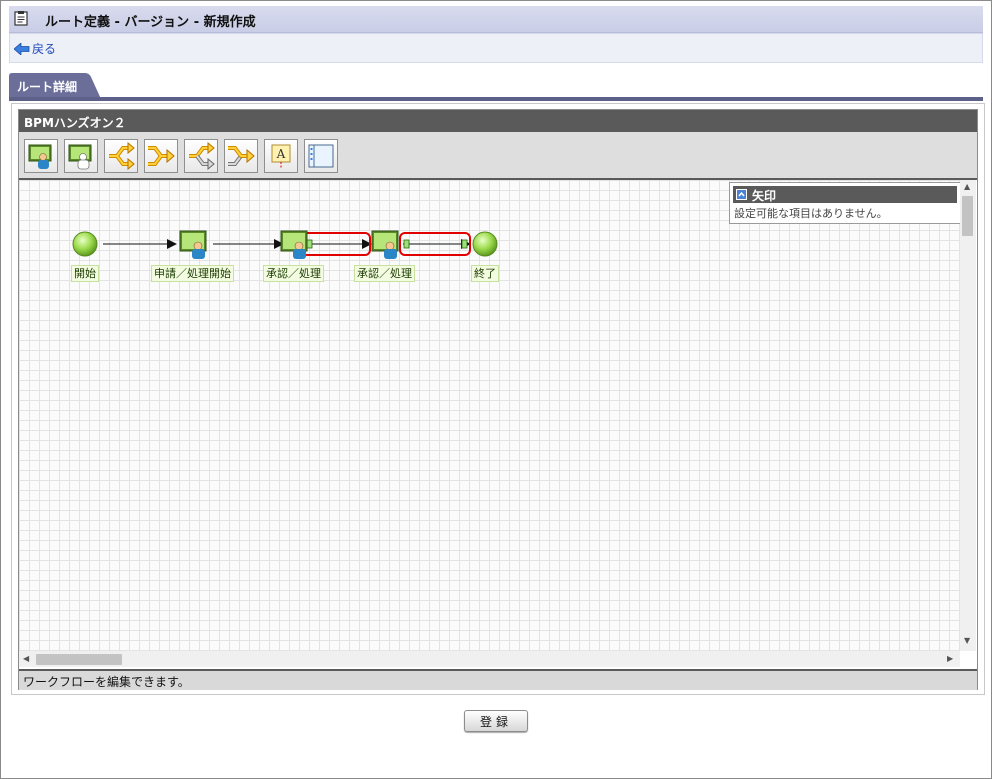  I want to click on status-text: ワークフローを編集できます。, so click(106, 682).